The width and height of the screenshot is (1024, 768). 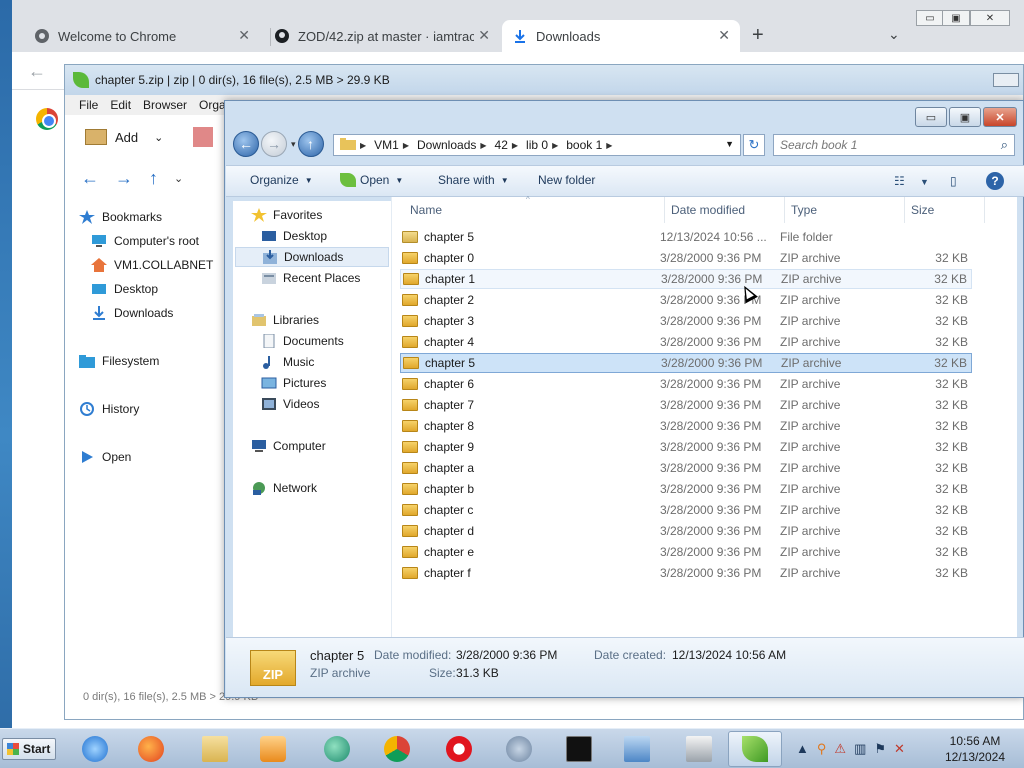 What do you see at coordinates (1004, 145) in the screenshot?
I see `search-icon: ⌕` at bounding box center [1004, 145].